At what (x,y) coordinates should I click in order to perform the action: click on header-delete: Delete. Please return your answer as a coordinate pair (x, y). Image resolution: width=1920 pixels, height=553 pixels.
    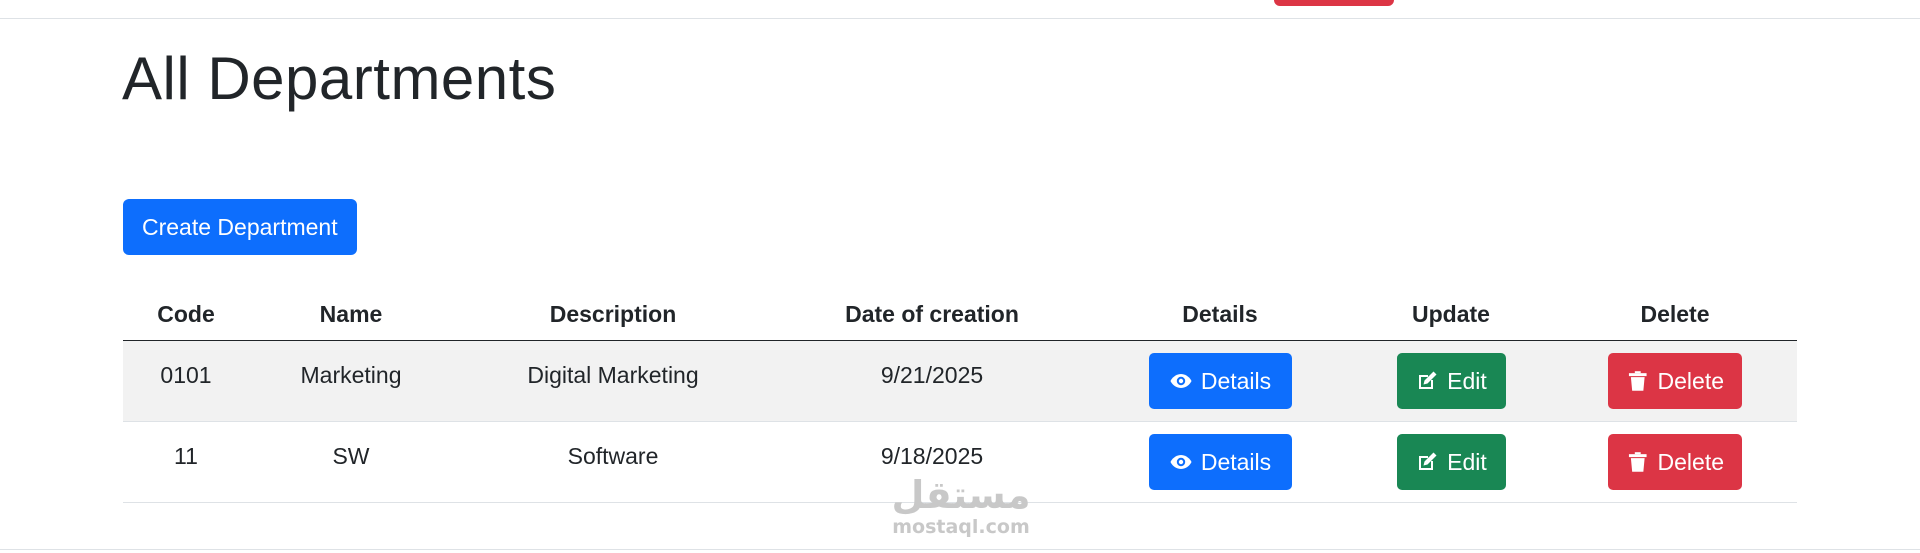
    Looking at the image, I should click on (1675, 314).